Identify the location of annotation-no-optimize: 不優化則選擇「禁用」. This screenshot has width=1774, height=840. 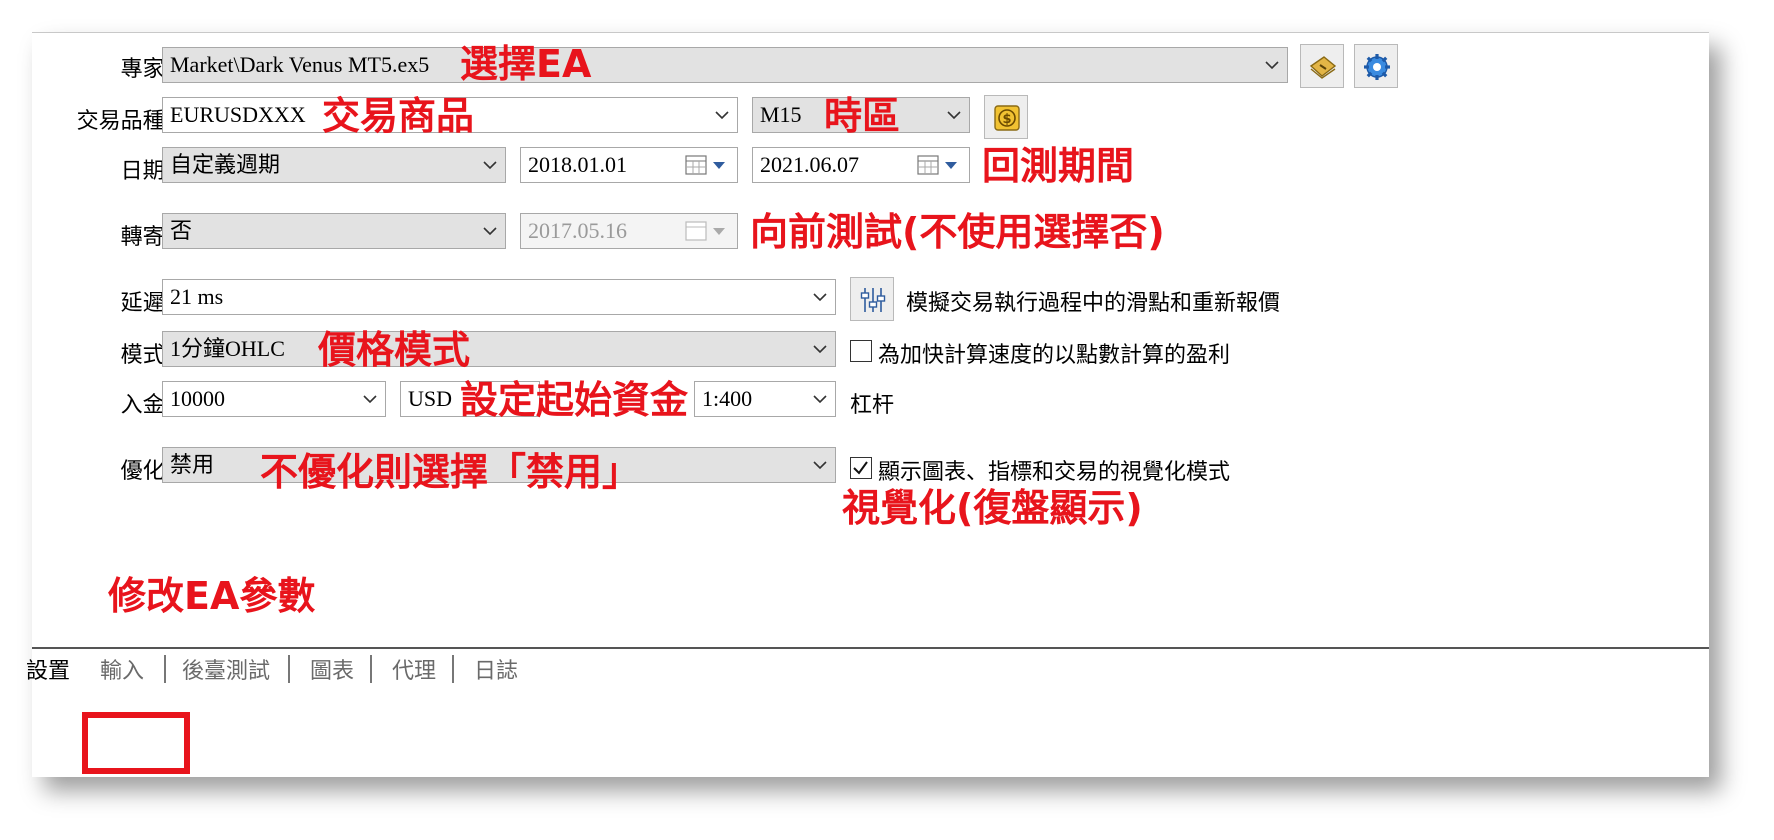
(450, 472).